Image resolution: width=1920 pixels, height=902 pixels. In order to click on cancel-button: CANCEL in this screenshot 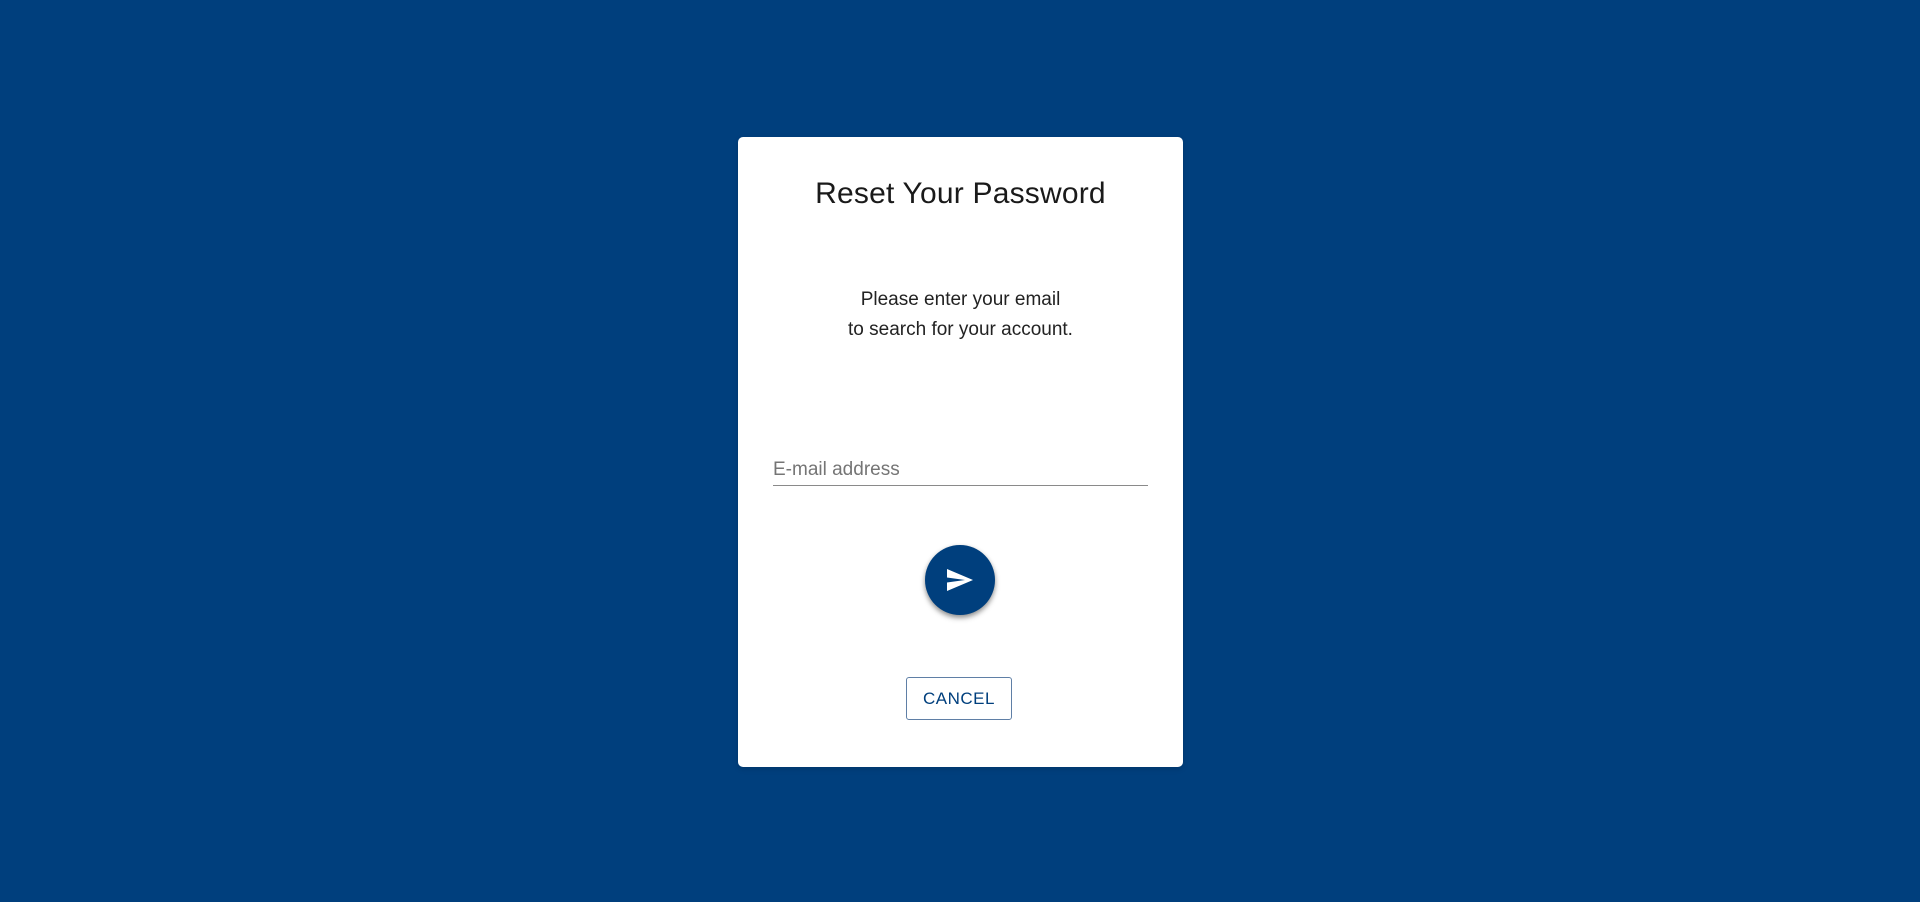, I will do `click(959, 698)`.